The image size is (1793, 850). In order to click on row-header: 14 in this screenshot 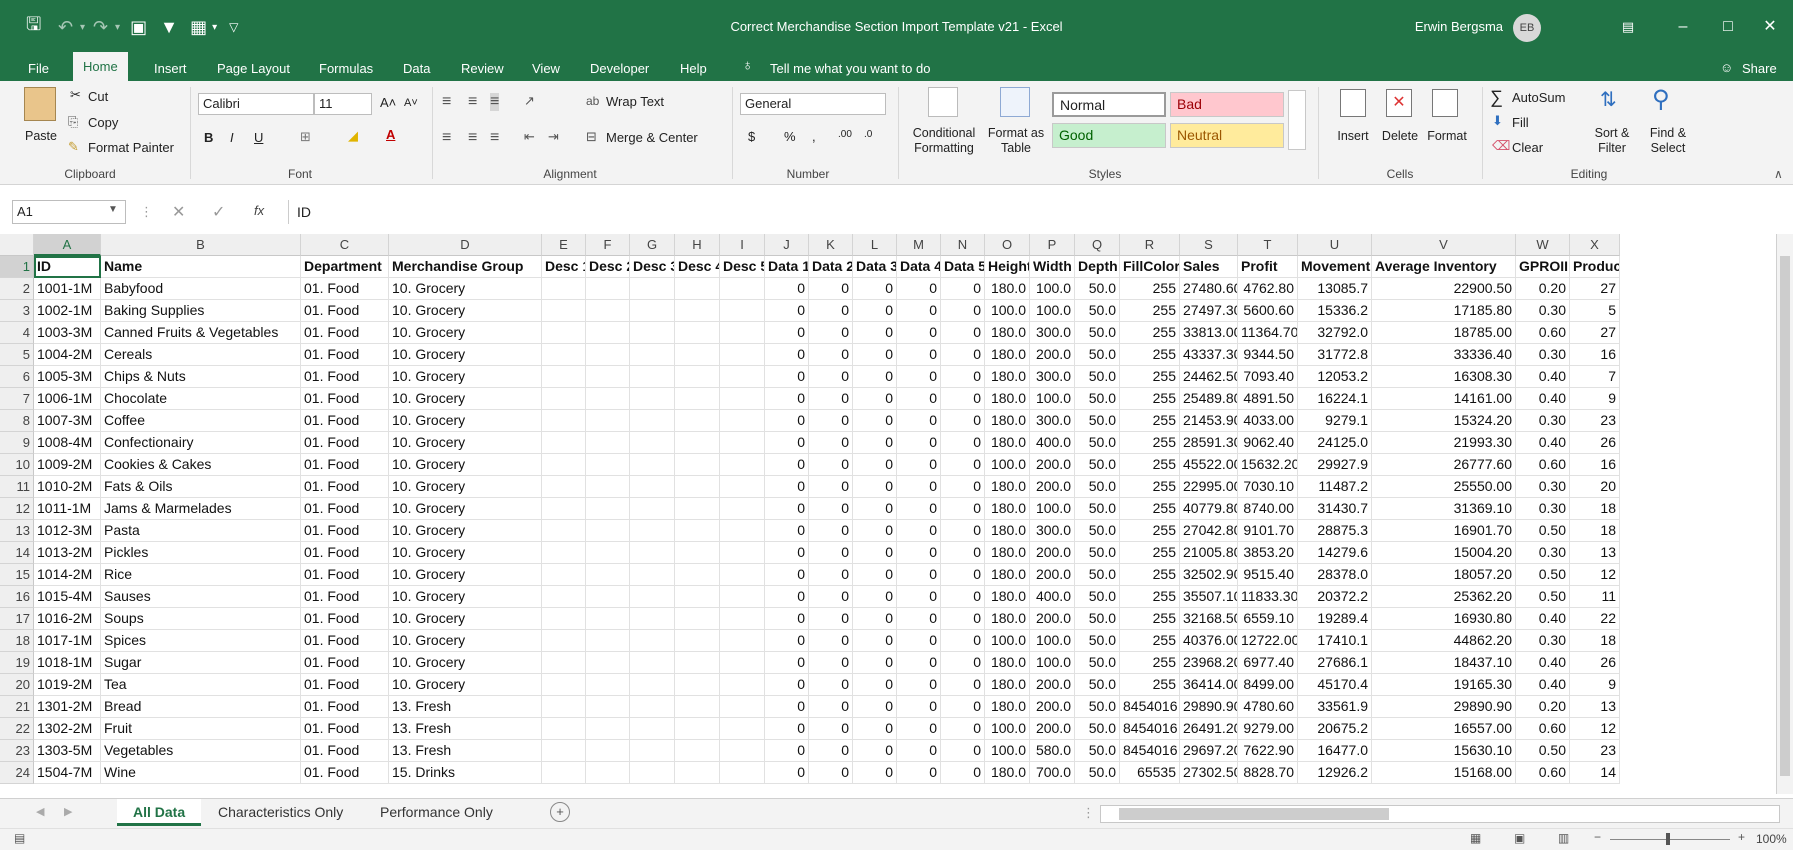, I will do `click(17, 553)`.